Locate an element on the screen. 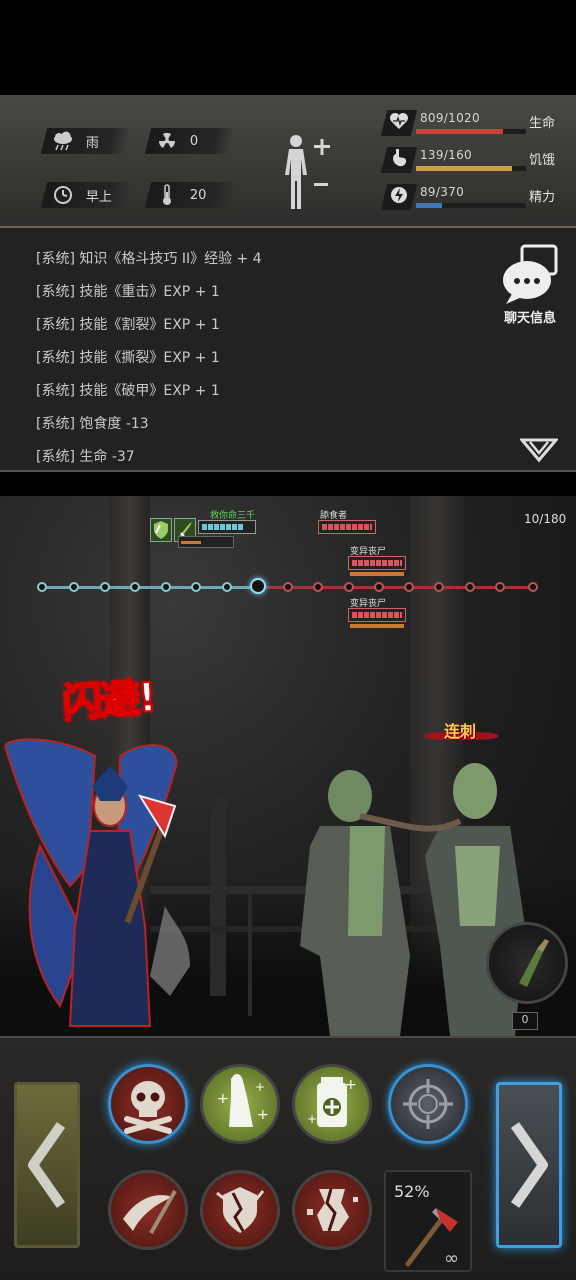  rain-cloud-icon is located at coordinates (63, 141).